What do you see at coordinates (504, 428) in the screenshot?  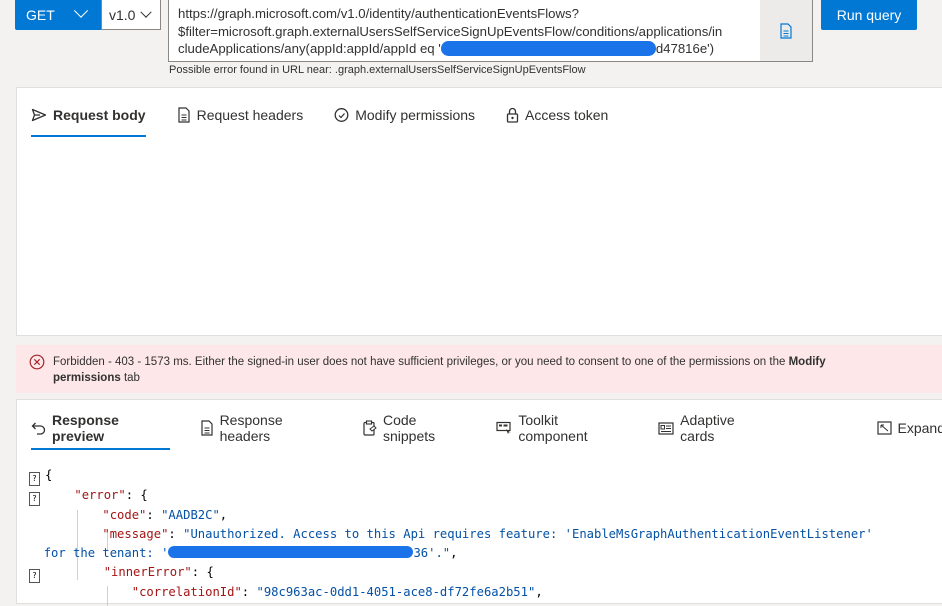 I see `component-icon` at bounding box center [504, 428].